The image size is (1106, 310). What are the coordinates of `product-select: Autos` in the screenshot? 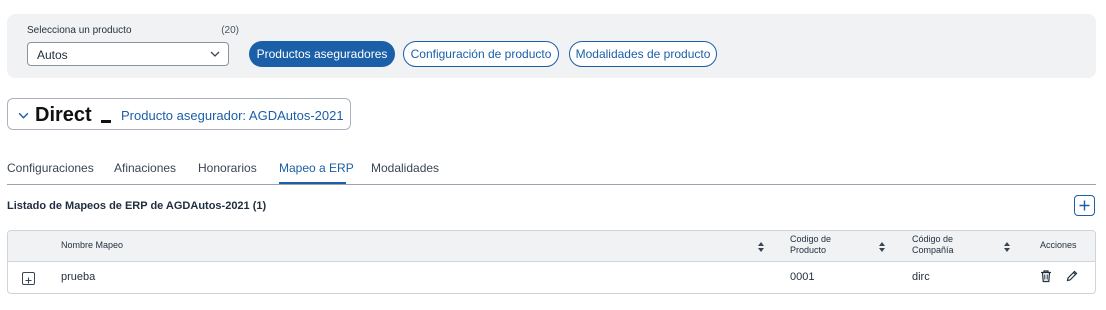 It's located at (128, 54).